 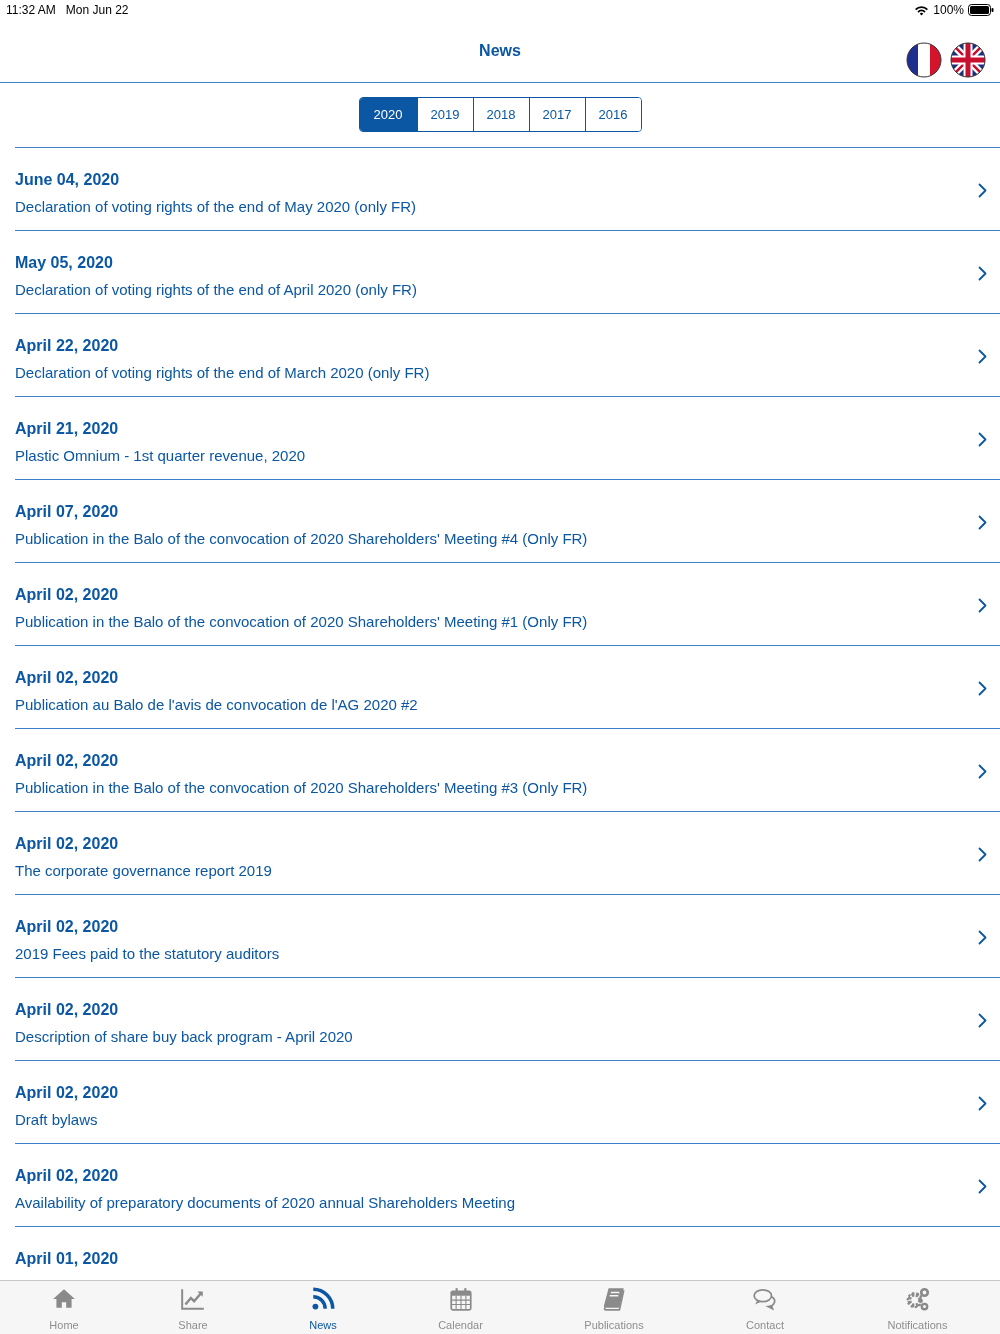 What do you see at coordinates (507, 1037) in the screenshot?
I see `news-title: Description of share buy back program - April 2020` at bounding box center [507, 1037].